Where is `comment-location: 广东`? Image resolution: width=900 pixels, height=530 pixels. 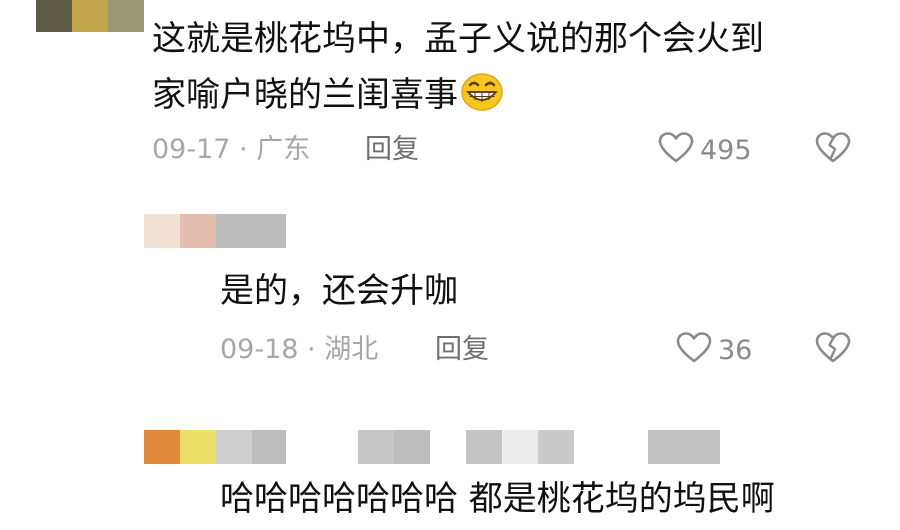 comment-location: 广东 is located at coordinates (283, 149).